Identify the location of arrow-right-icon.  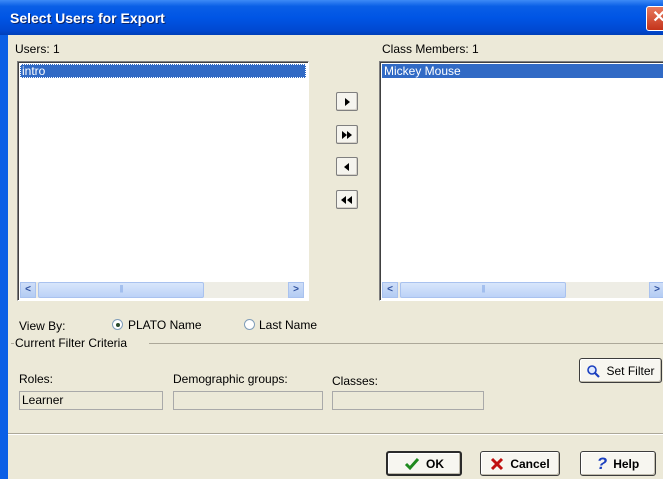
(347, 101).